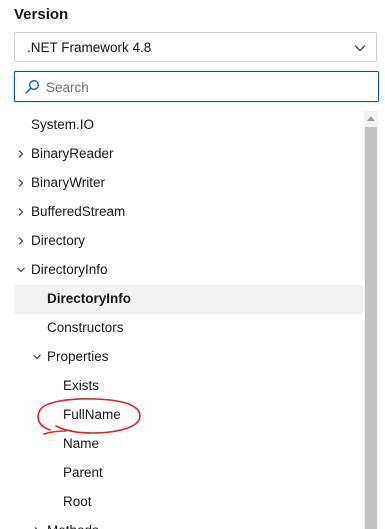  I want to click on tree-item-label: System.IO, so click(63, 124).